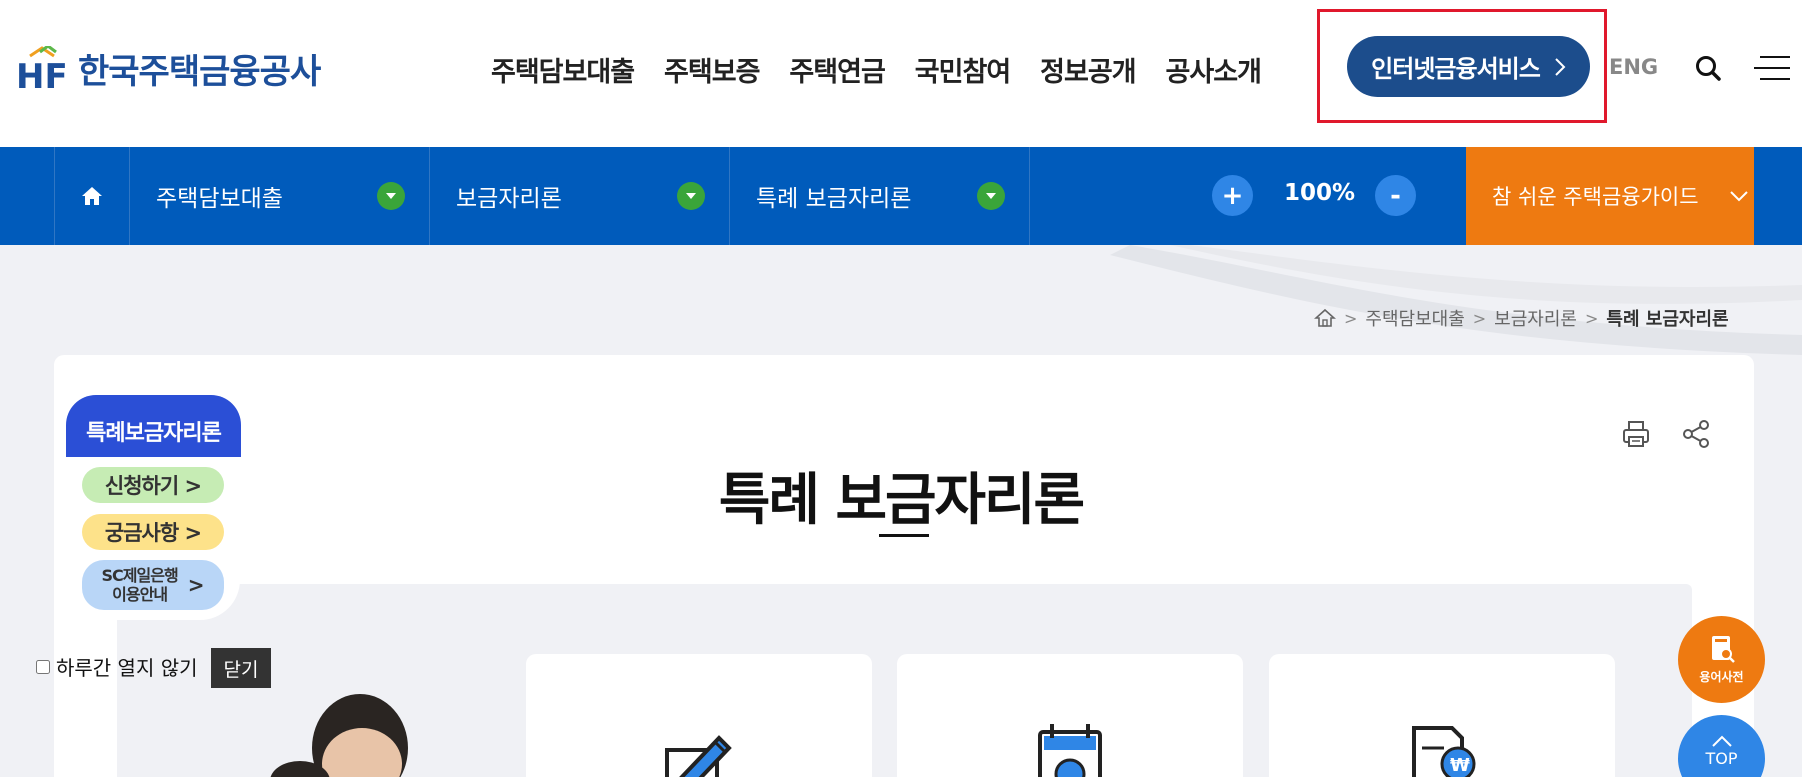 The height and width of the screenshot is (777, 1802). Describe the element at coordinates (698, 756) in the screenshot. I see `pencil-document-icon` at that location.